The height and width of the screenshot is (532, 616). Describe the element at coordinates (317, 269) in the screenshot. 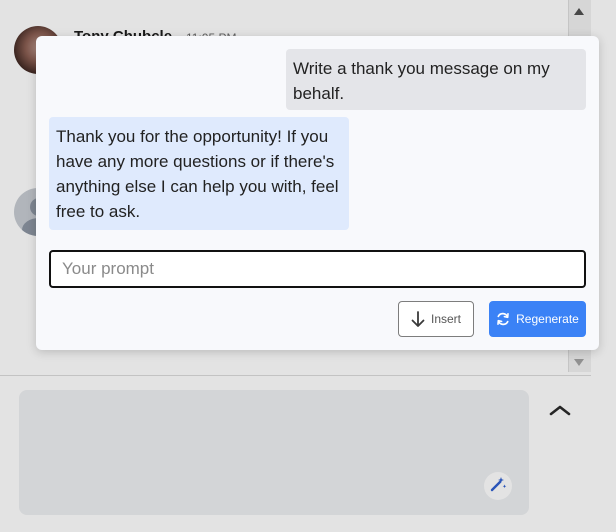

I see `prompt-input` at that location.